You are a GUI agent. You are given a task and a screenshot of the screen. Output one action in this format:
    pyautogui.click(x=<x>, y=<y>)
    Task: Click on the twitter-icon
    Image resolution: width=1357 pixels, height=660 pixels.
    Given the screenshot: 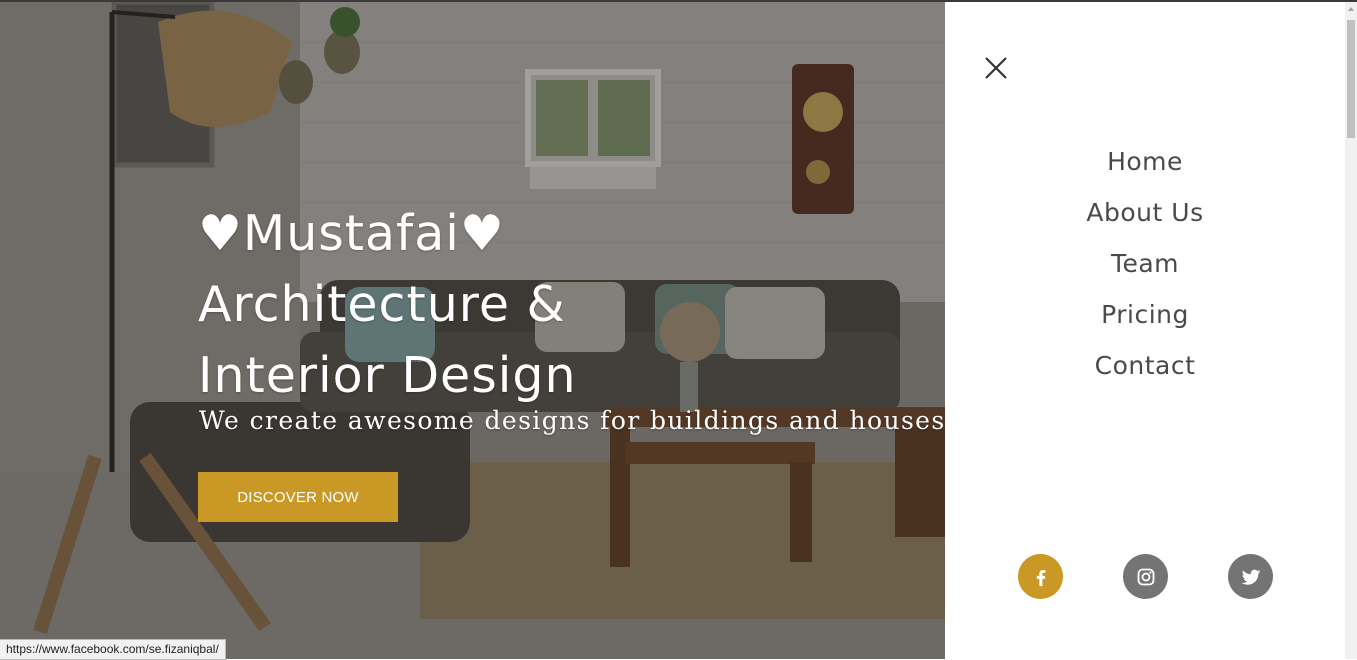 What is the action you would take?
    pyautogui.click(x=1250, y=577)
    